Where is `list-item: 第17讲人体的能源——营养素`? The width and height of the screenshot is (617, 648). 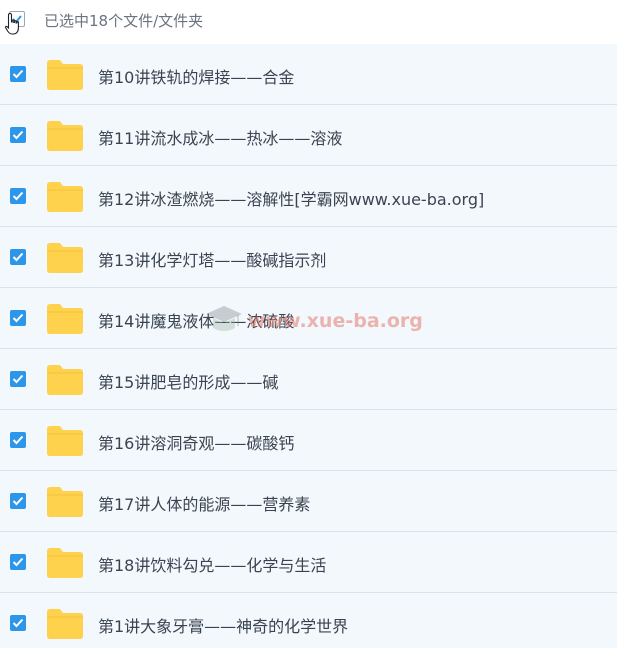 list-item: 第17讲人体的能源——营养素 is located at coordinates (308, 501).